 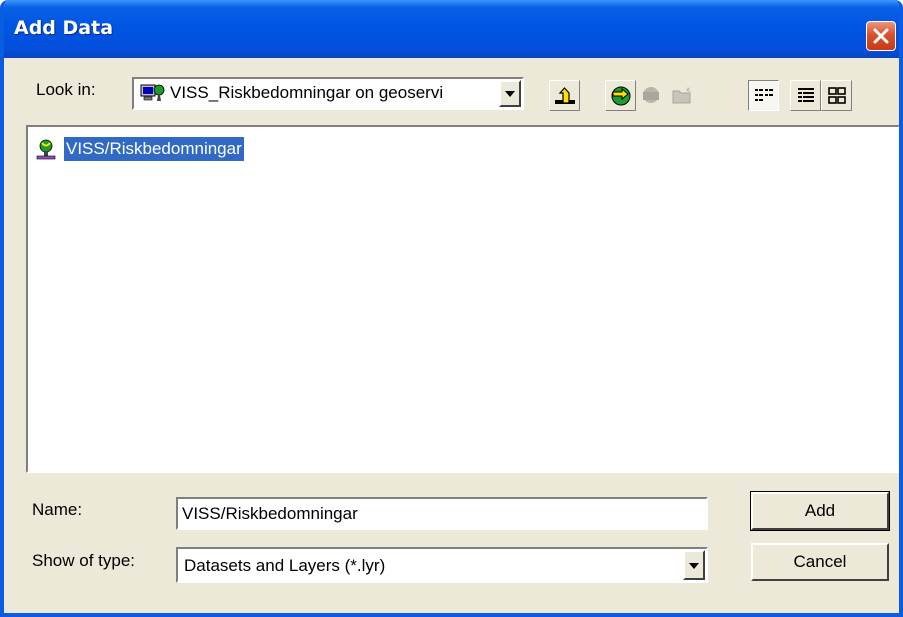 I want to click on new-folder-icon, so click(x=682, y=94).